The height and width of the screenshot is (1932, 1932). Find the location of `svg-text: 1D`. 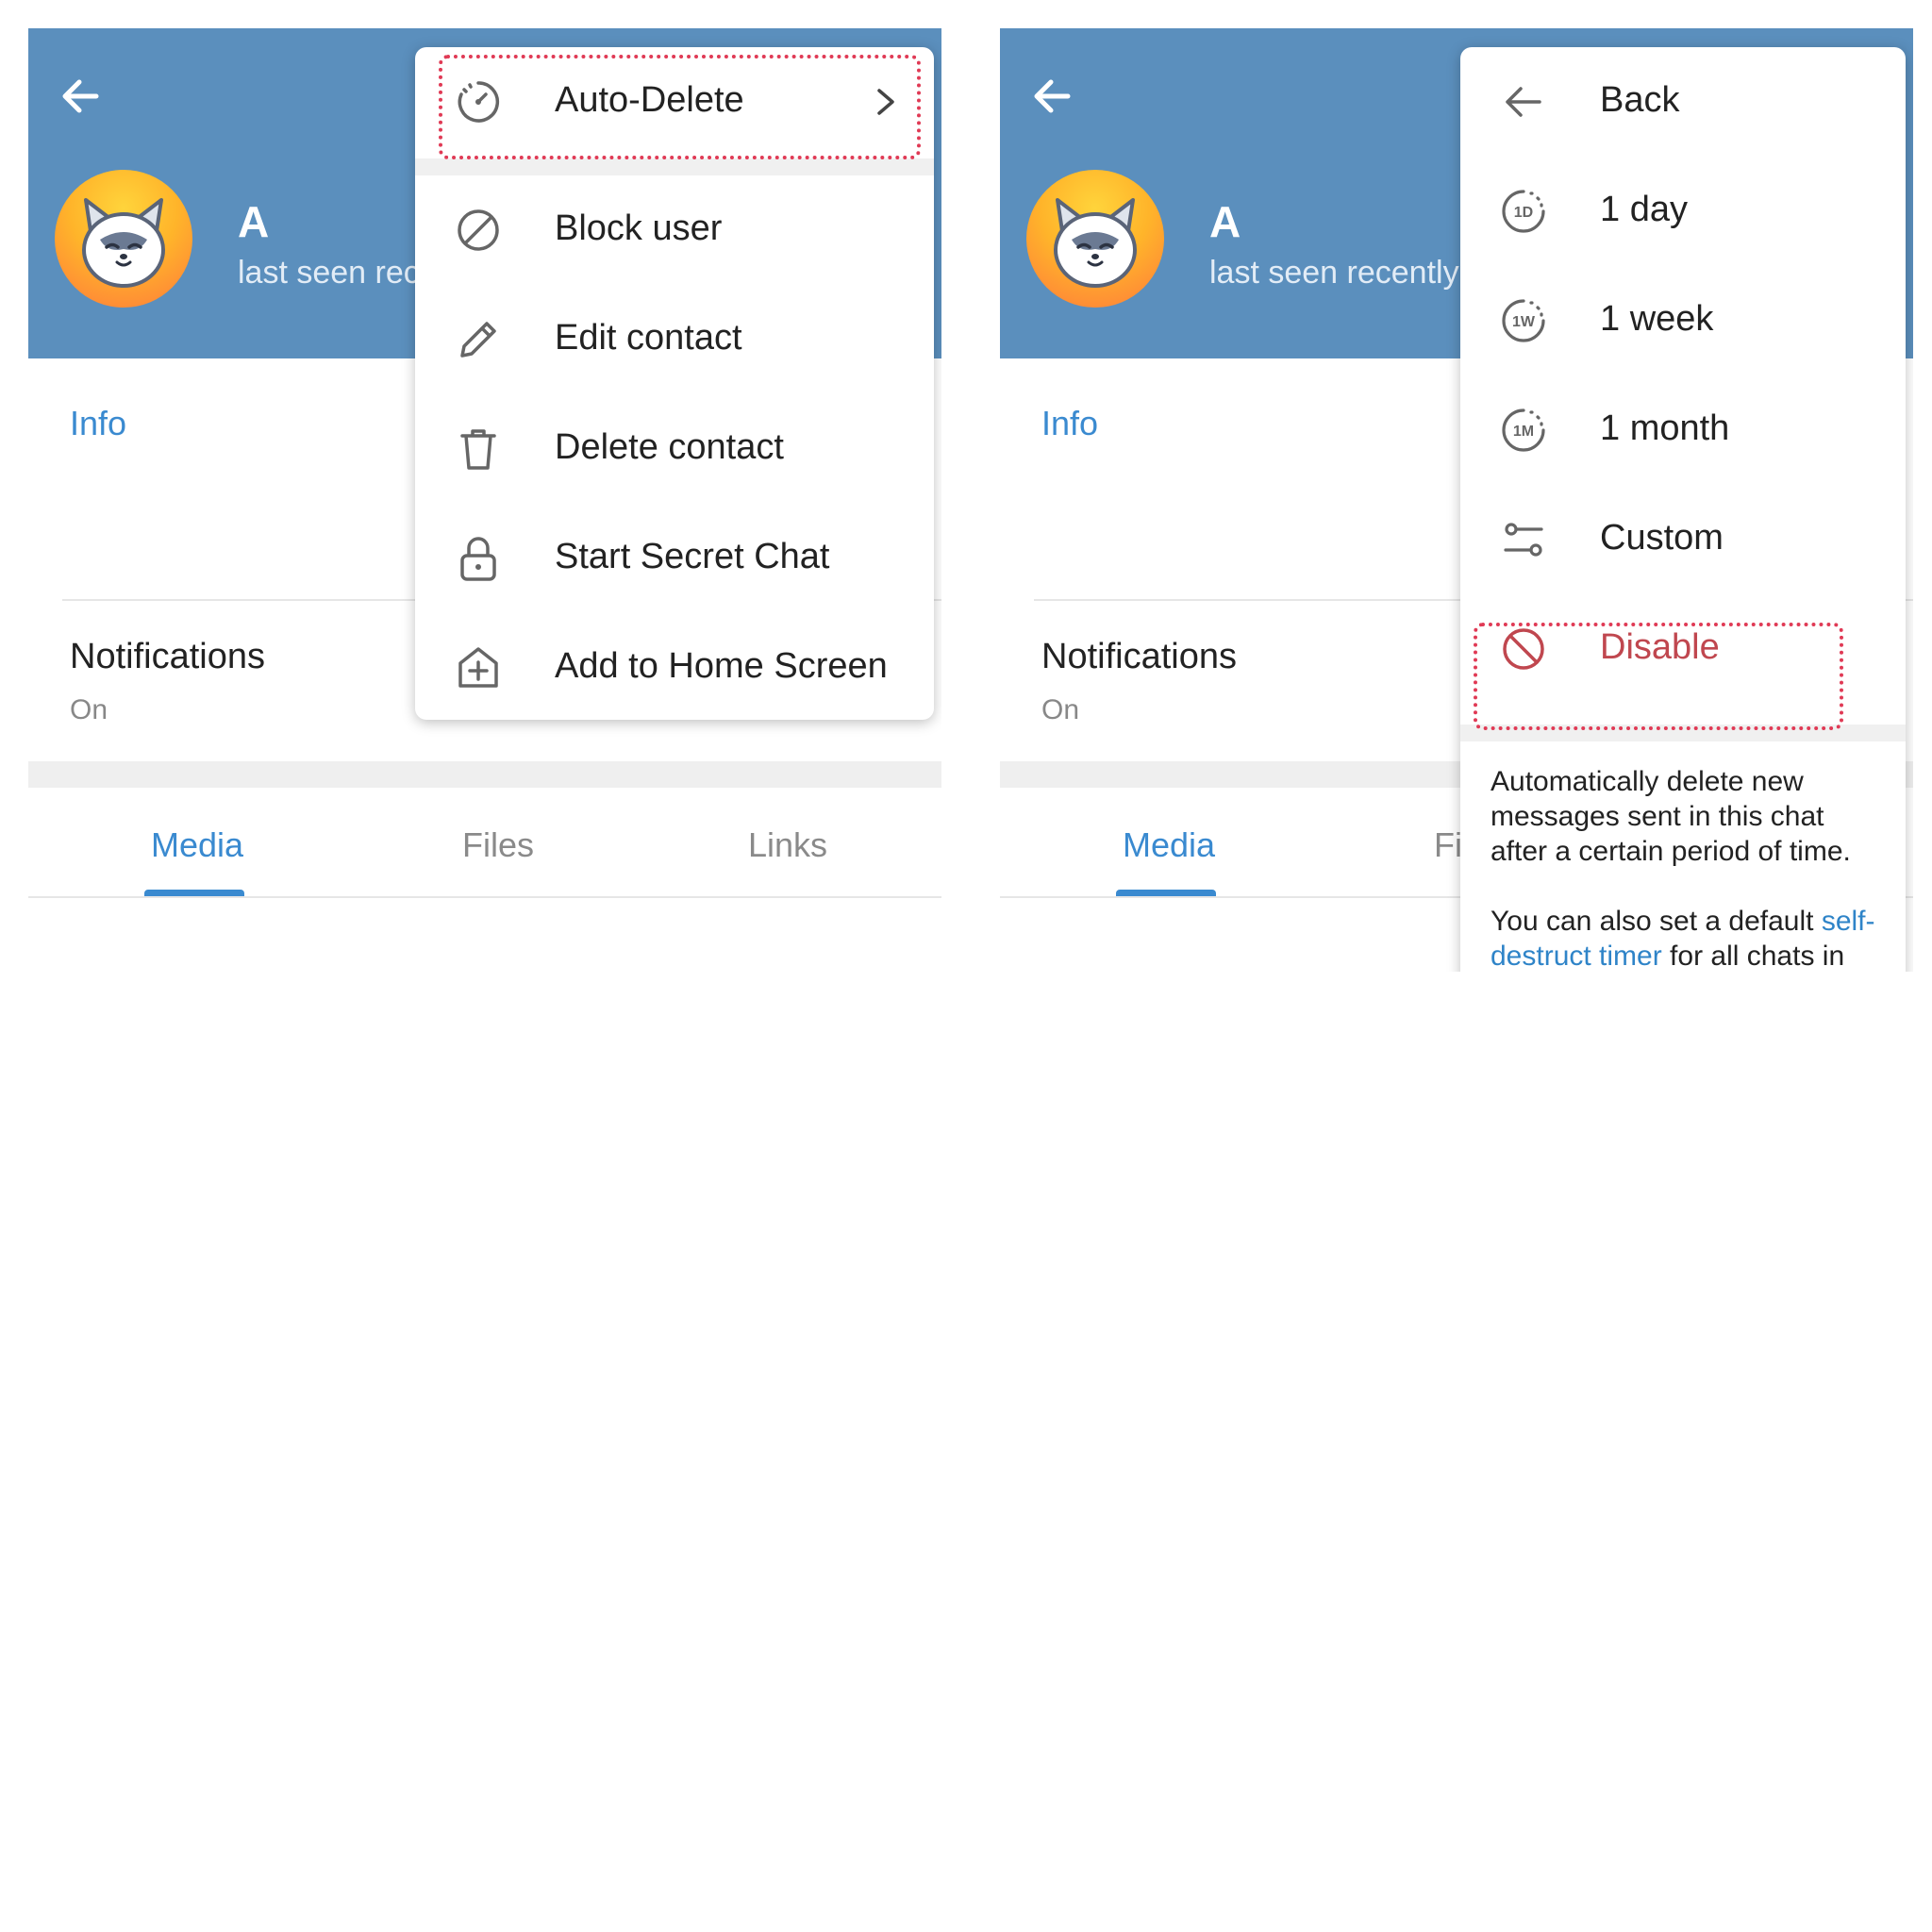

svg-text: 1D is located at coordinates (1523, 213).